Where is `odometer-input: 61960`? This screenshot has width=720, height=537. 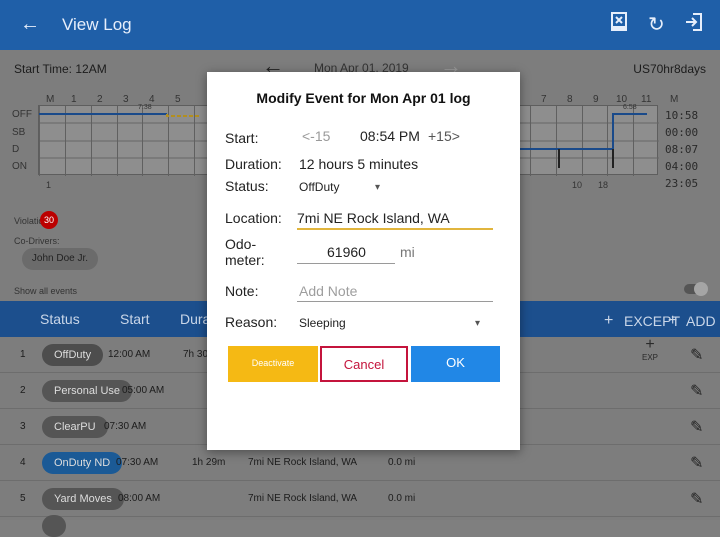 odometer-input: 61960 is located at coordinates (346, 252).